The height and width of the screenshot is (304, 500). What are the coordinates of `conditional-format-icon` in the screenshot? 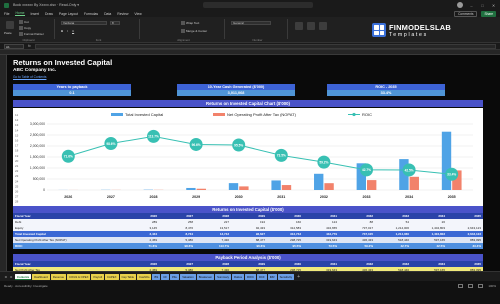 It's located at (299, 26).